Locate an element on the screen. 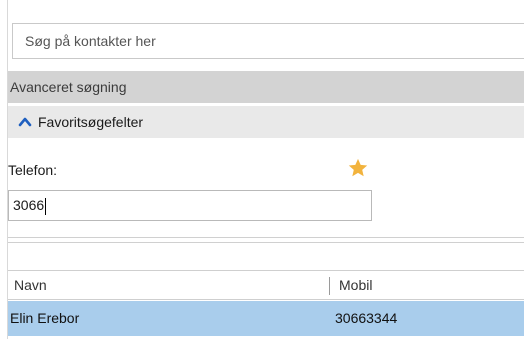  column-divider is located at coordinates (329, 286).